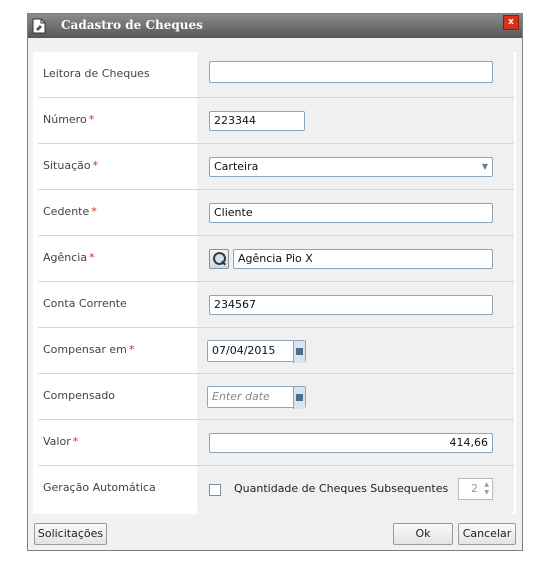  I want to click on solicitacoes-button: Solicitações, so click(70, 534).